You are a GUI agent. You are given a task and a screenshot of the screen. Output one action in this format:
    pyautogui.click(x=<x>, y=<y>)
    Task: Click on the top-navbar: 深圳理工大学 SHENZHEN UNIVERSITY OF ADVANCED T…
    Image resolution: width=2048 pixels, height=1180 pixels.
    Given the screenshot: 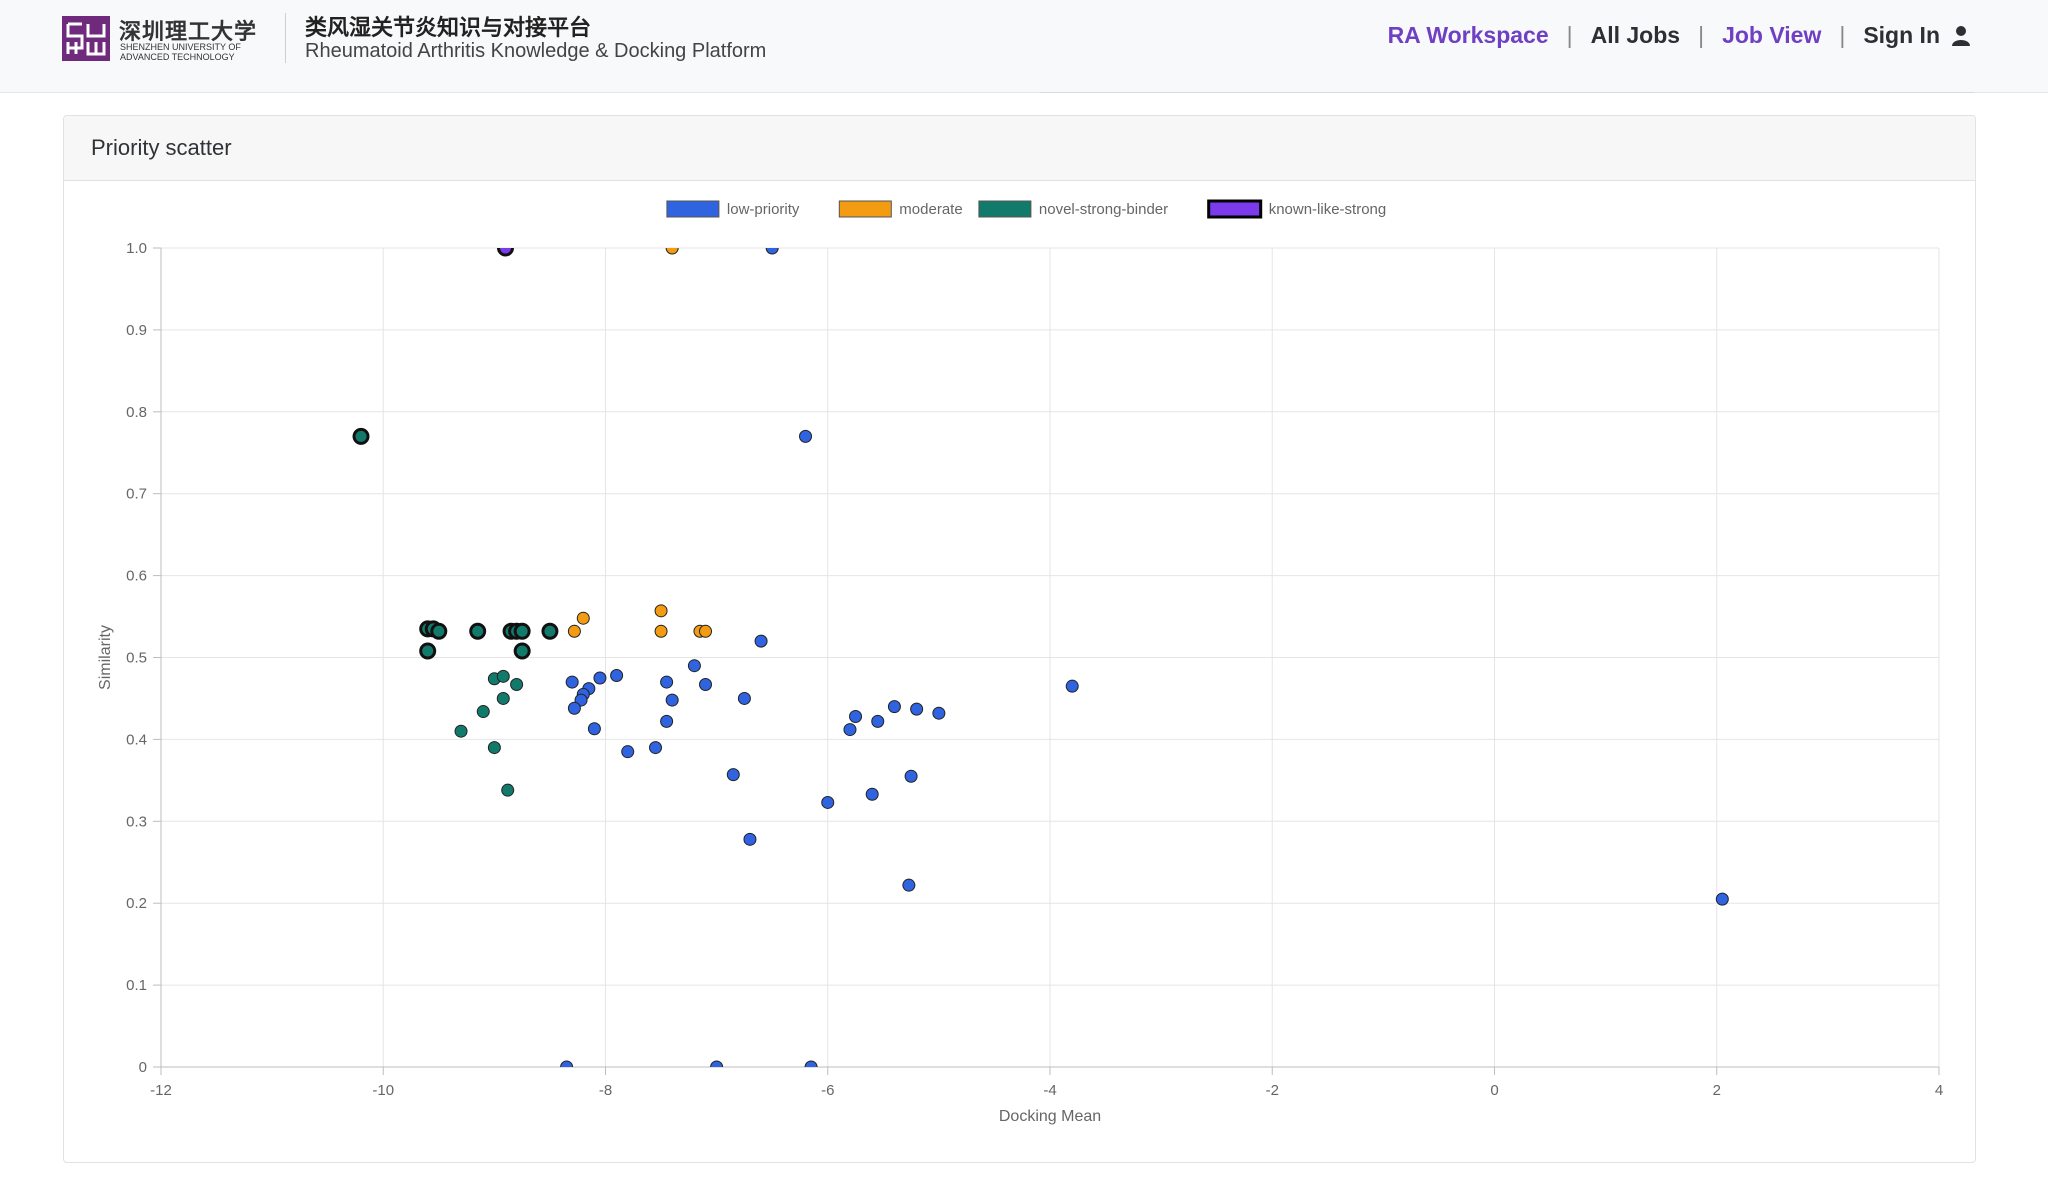 What is the action you would take?
    pyautogui.click(x=1024, y=46)
    